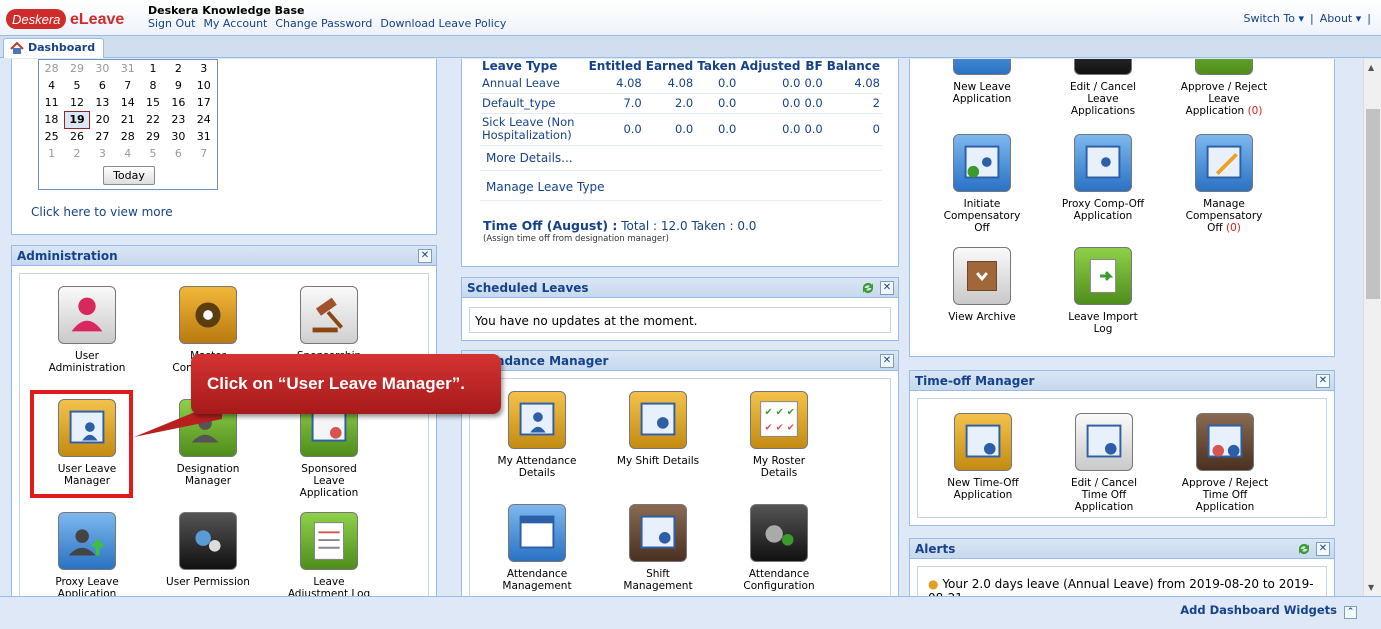 Image resolution: width=1381 pixels, height=629 pixels. Describe the element at coordinates (171, 23) in the screenshot. I see `sign-out-link: Sign Out` at that location.